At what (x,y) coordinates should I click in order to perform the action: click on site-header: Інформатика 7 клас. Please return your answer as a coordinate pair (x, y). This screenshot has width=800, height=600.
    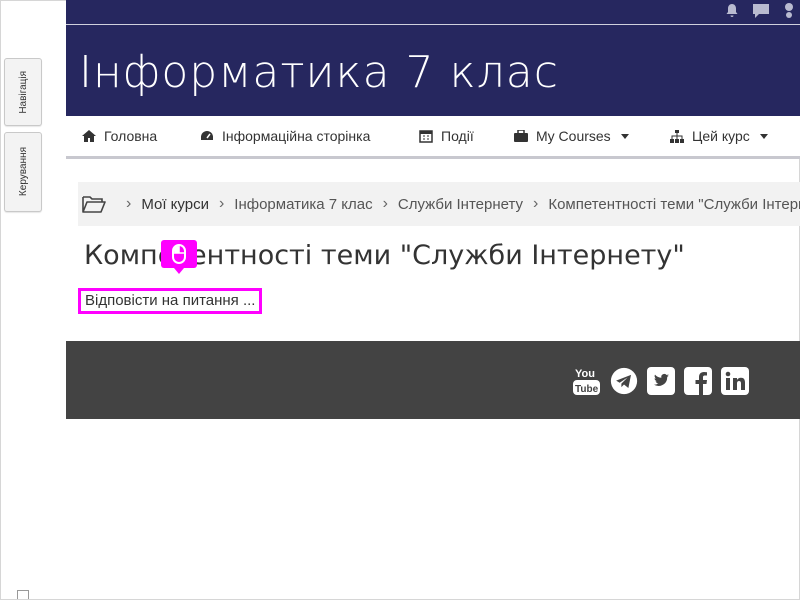
    Looking at the image, I should click on (433, 70).